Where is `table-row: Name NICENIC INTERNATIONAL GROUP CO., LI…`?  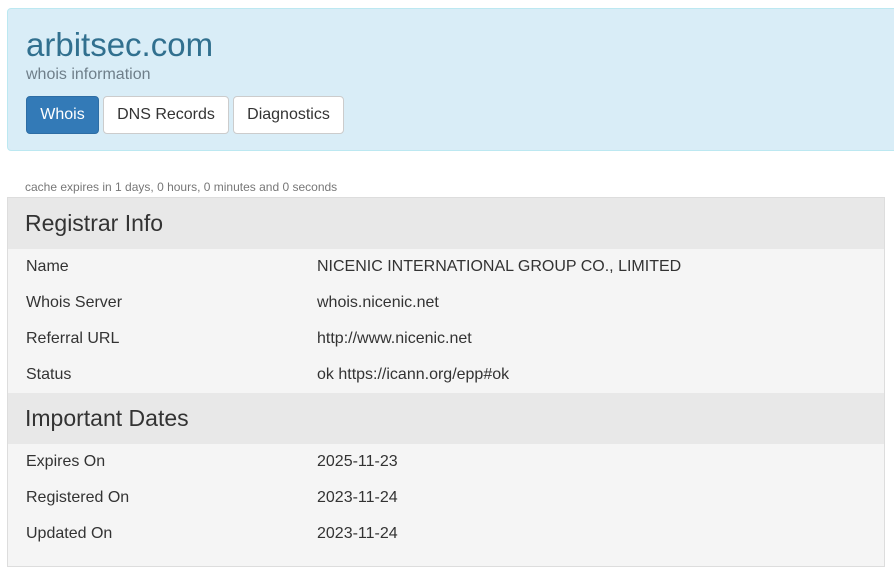 table-row: Name NICENIC INTERNATIONAL GROUP CO., LI… is located at coordinates (446, 267).